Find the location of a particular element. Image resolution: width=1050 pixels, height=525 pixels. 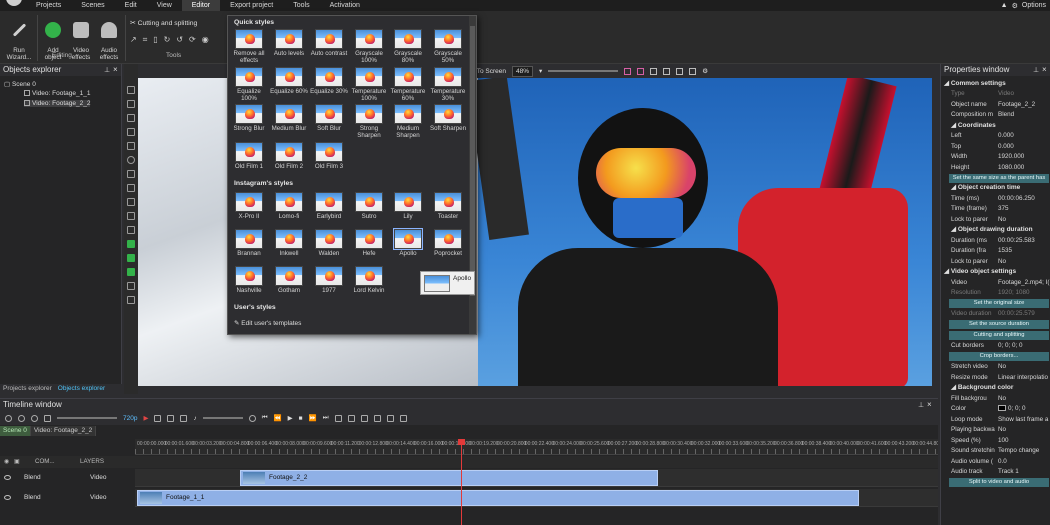

prop-row-lock1: Lock to parer No is located at coordinates (995, 220).